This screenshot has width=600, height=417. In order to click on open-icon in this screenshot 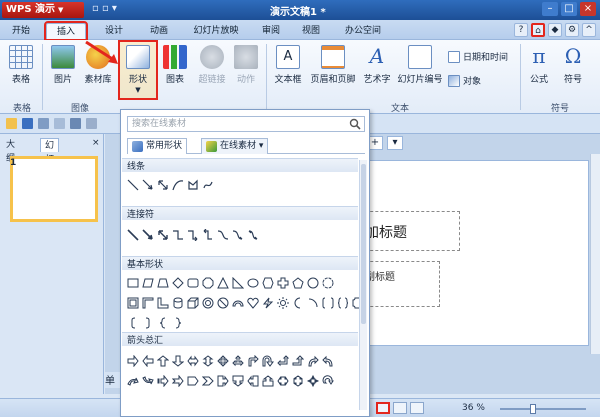, I will do `click(11, 123)`.